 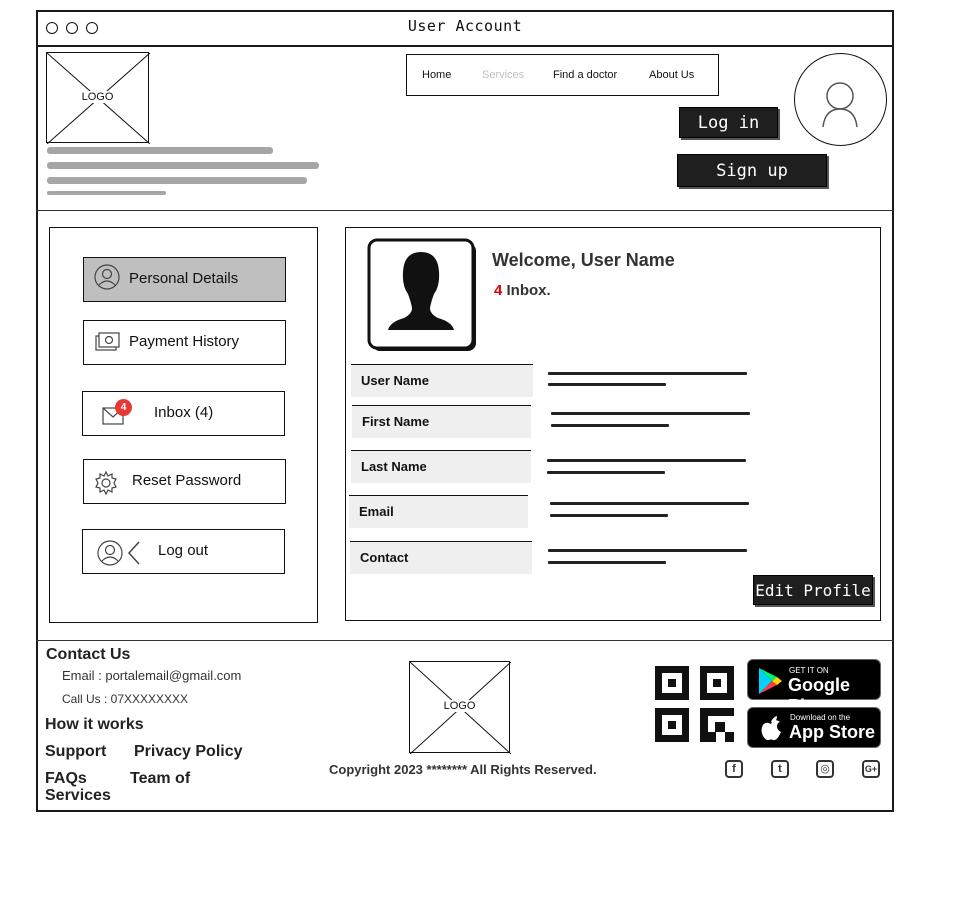 I want to click on nav-home: Home, so click(x=436, y=75).